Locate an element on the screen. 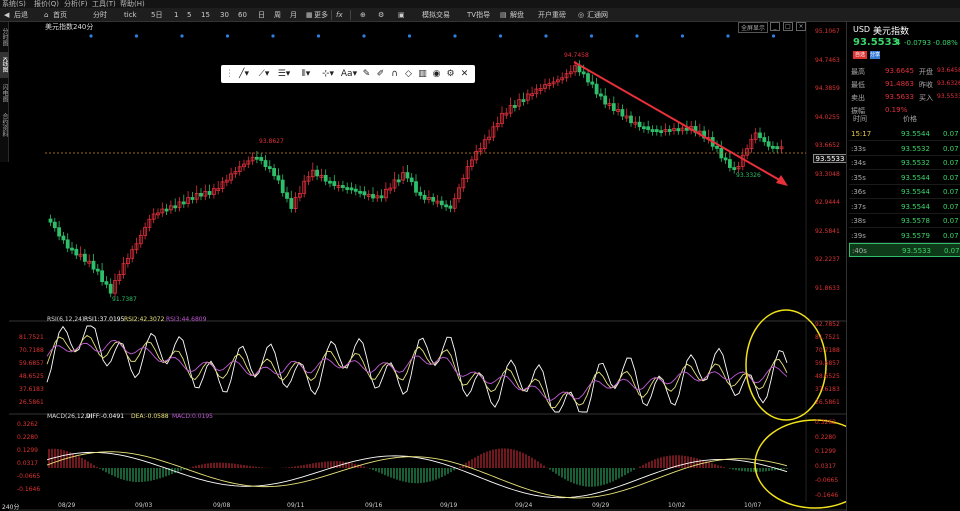  period-60min: 60 is located at coordinates (242, 15).